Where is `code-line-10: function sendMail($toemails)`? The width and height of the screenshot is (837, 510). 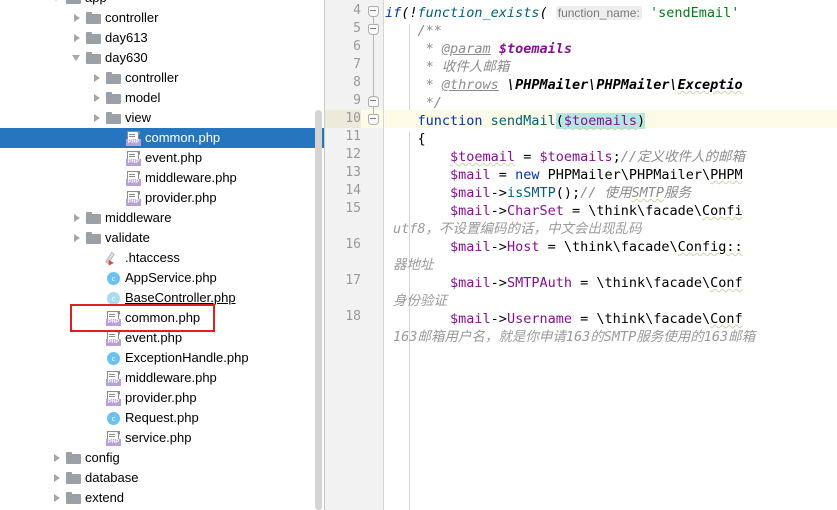
code-line-10: function sendMail($toemails) is located at coordinates (515, 121).